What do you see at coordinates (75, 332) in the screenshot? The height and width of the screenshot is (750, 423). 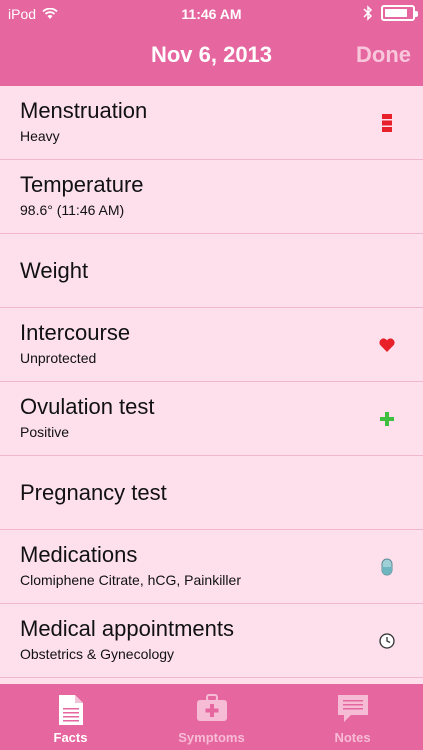 I see `row-title: Intercourse` at bounding box center [75, 332].